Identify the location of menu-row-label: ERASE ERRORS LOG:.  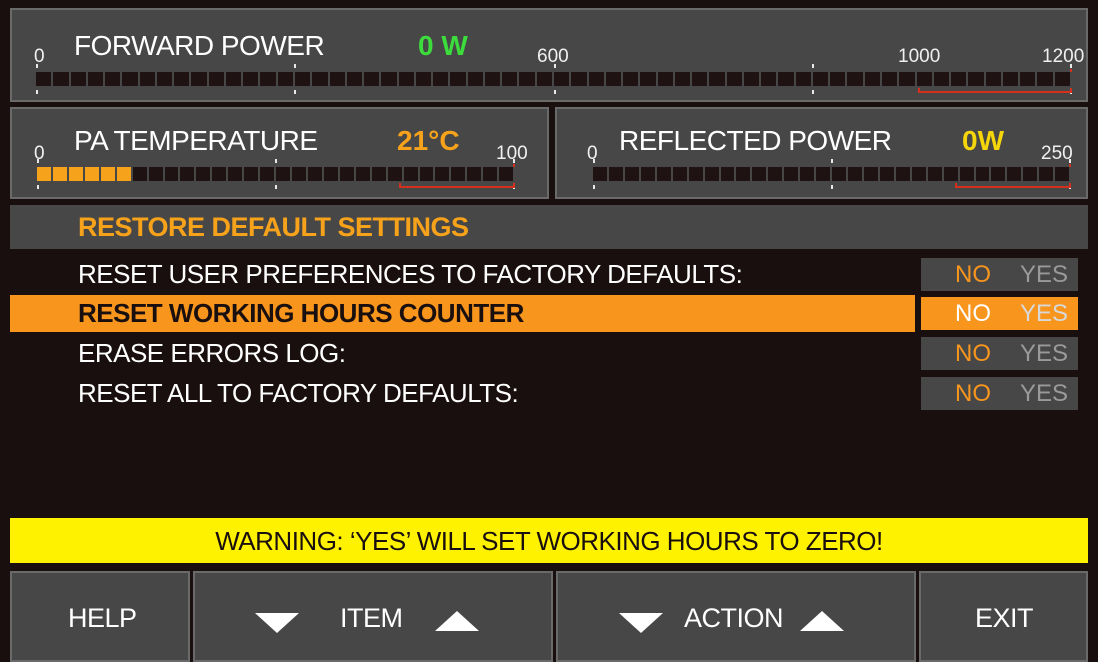
(212, 353).